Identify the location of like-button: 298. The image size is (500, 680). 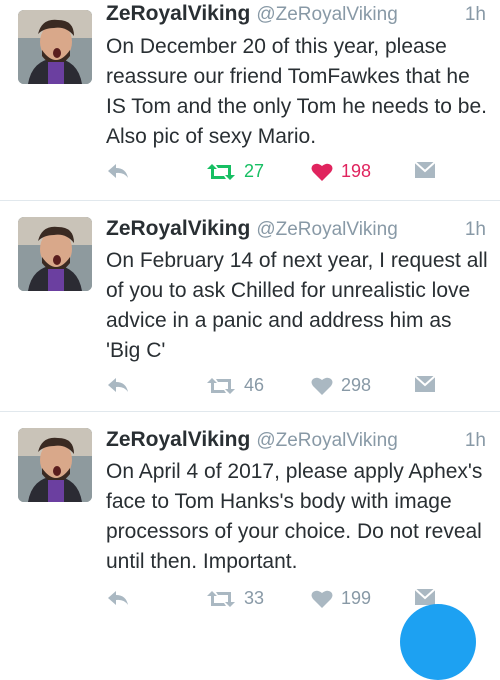
(341, 385).